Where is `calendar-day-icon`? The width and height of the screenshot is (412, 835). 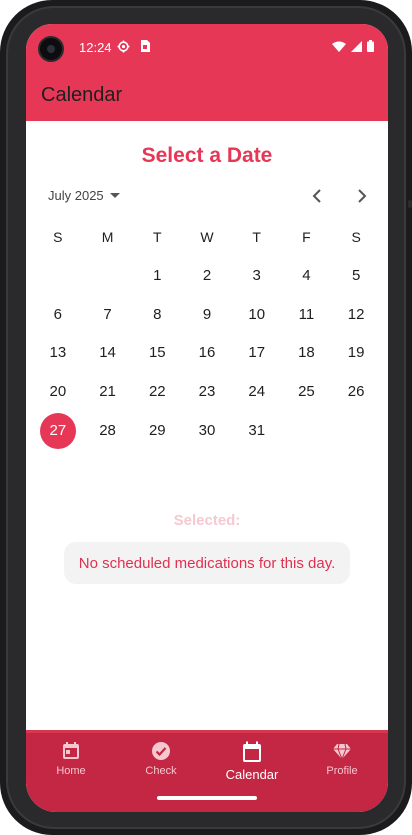 calendar-day-icon is located at coordinates (71, 750).